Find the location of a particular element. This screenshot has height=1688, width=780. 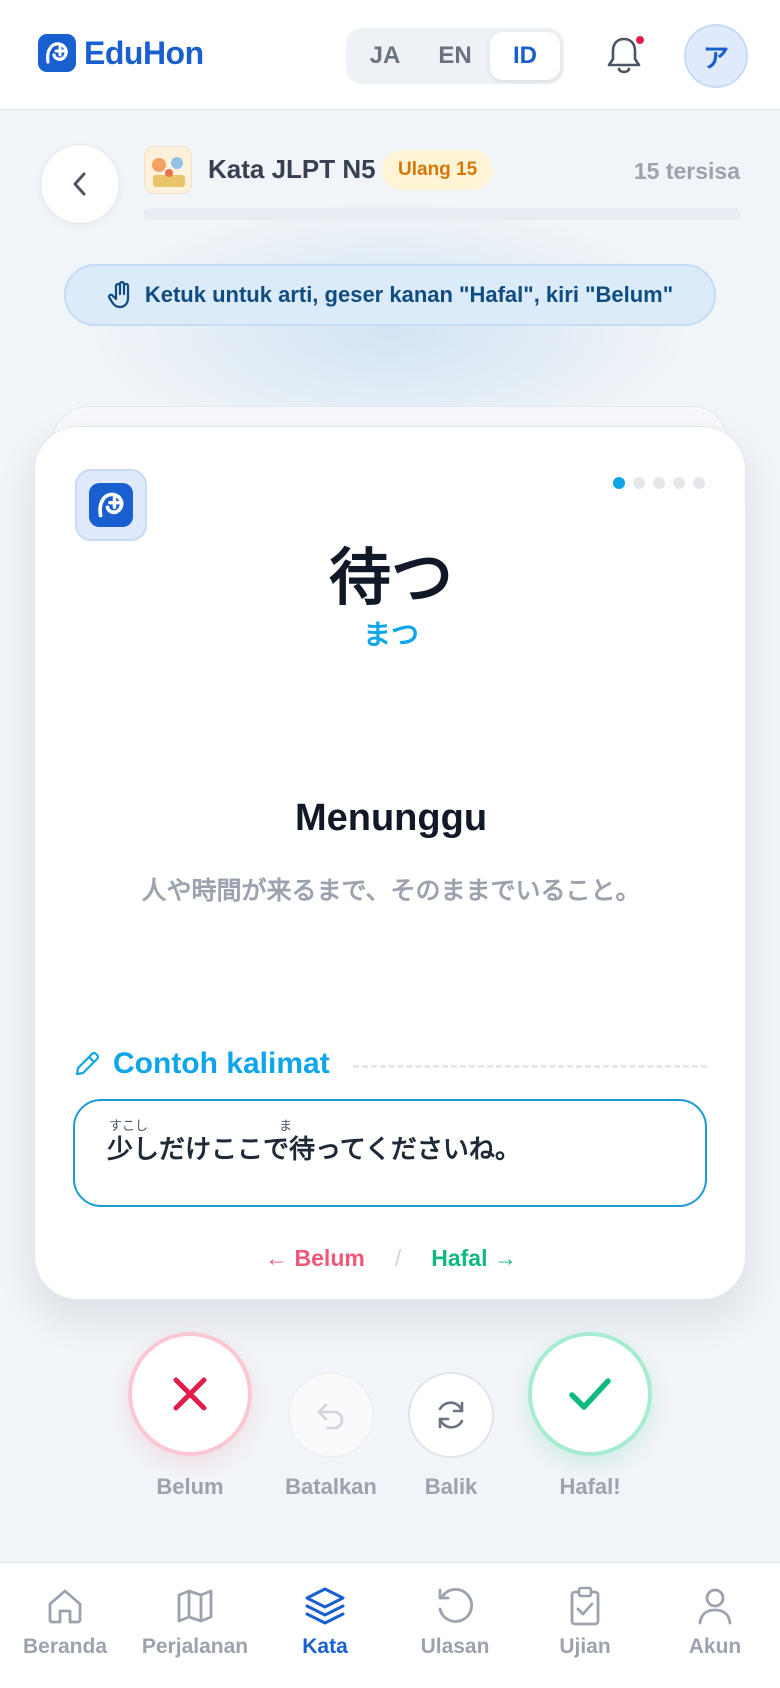

notification-dot is located at coordinates (640, 40).